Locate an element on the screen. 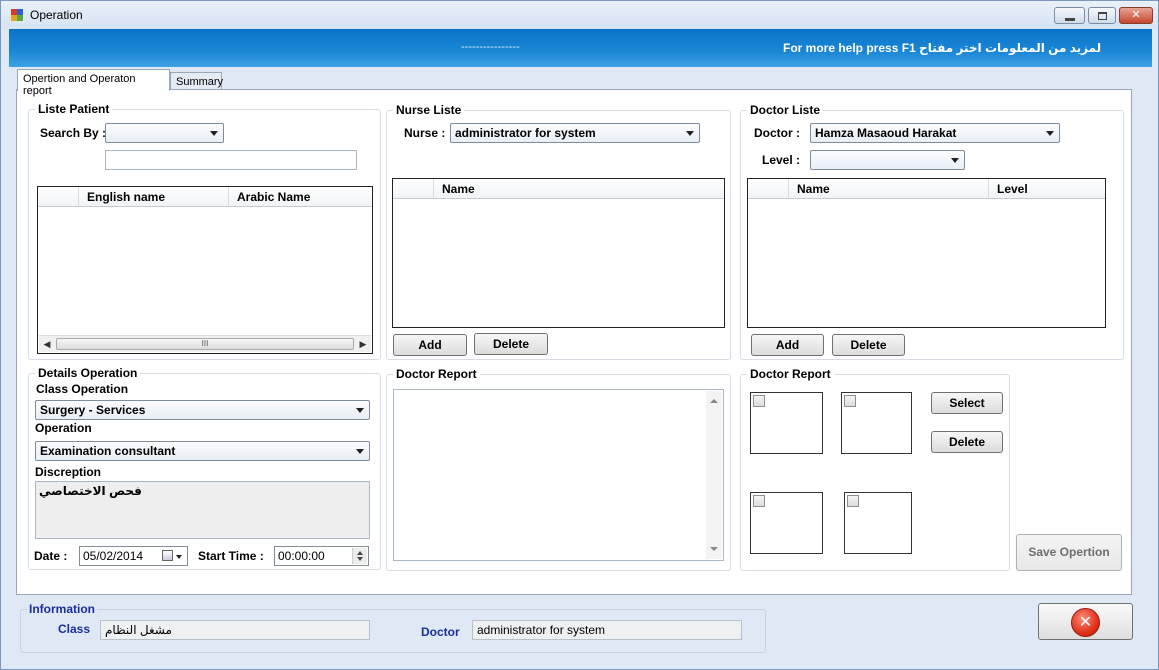  title-bar: Operation ✕ is located at coordinates (579, 15).